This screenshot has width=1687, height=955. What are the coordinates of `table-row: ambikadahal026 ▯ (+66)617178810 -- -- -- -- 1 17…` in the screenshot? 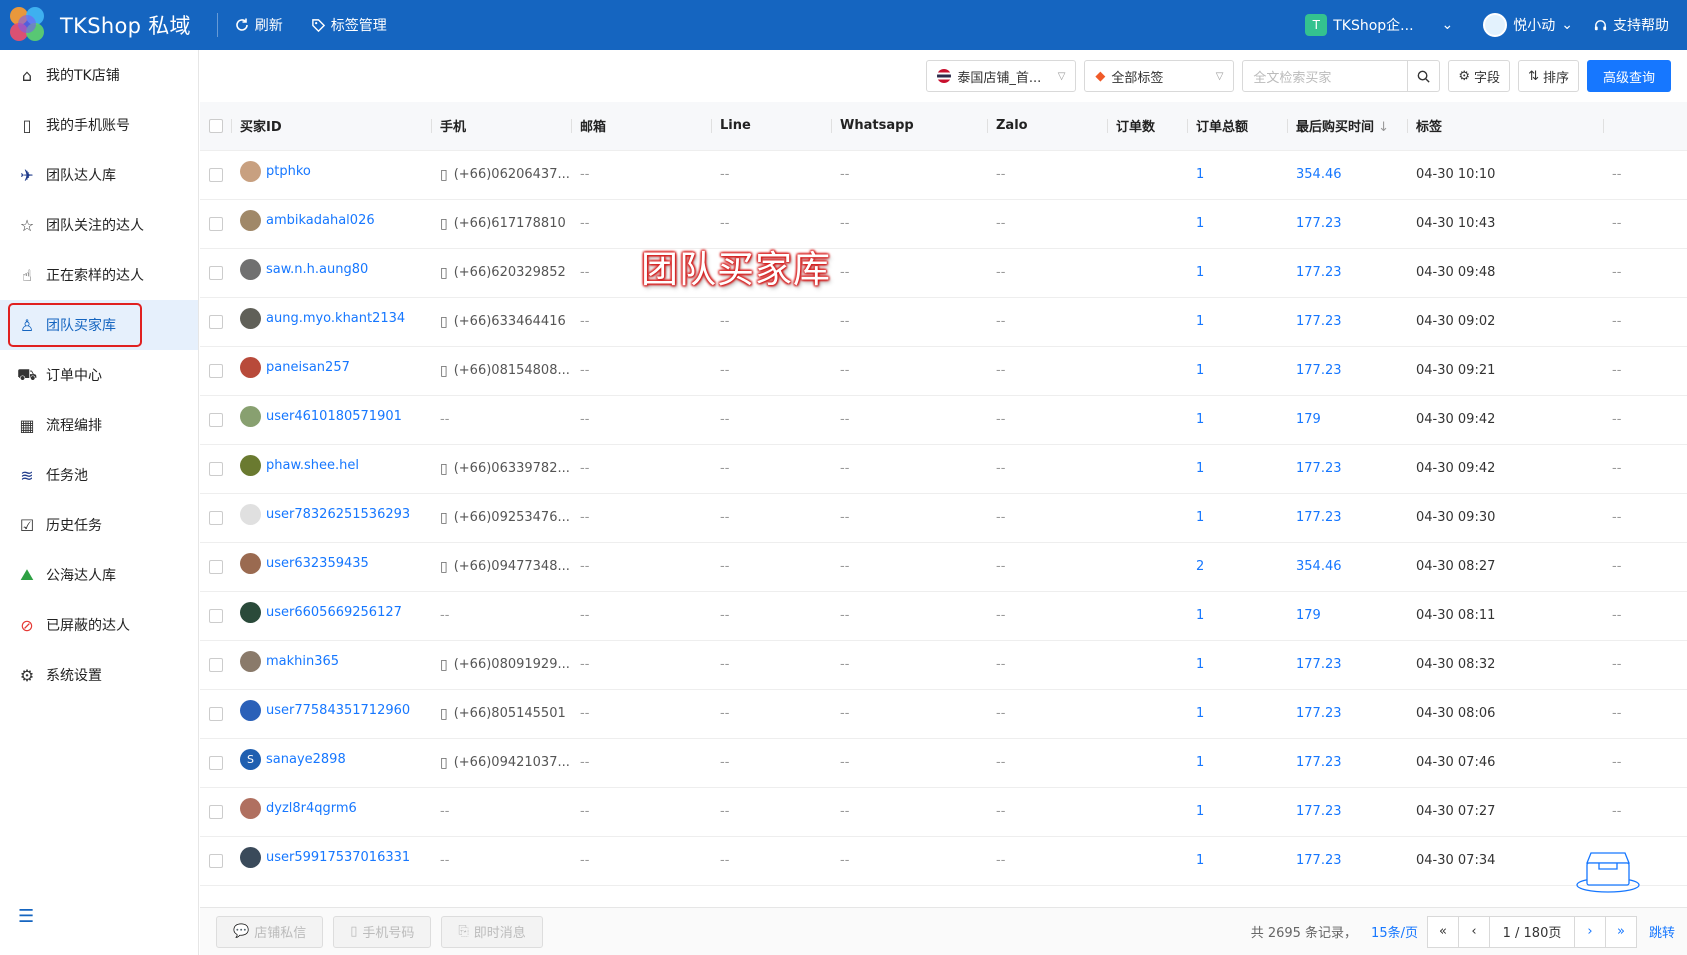 It's located at (943, 224).